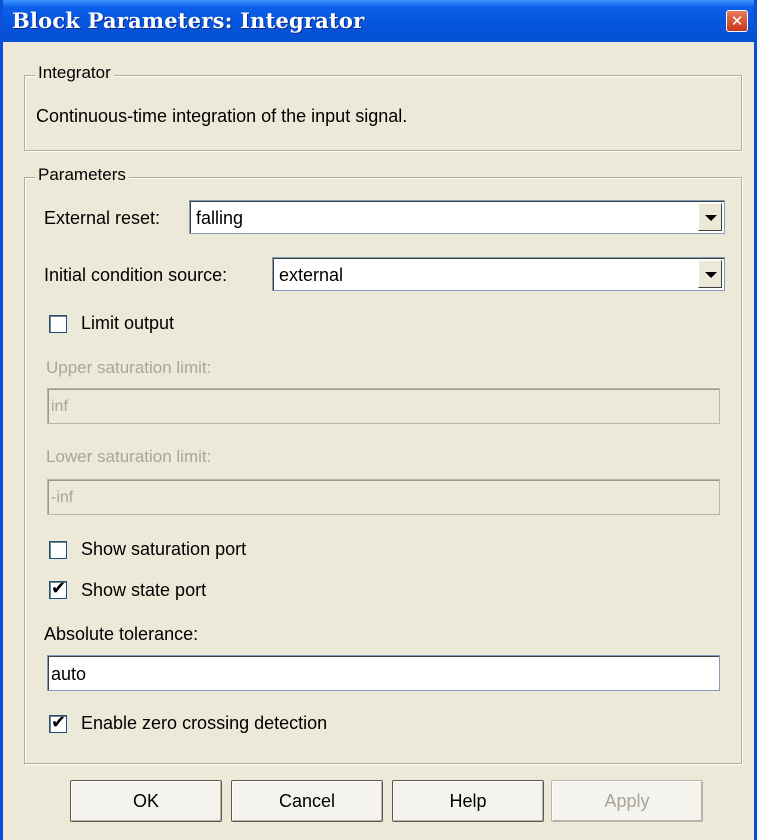 This screenshot has width=757, height=840. I want to click on apply-button: Apply, so click(627, 801).